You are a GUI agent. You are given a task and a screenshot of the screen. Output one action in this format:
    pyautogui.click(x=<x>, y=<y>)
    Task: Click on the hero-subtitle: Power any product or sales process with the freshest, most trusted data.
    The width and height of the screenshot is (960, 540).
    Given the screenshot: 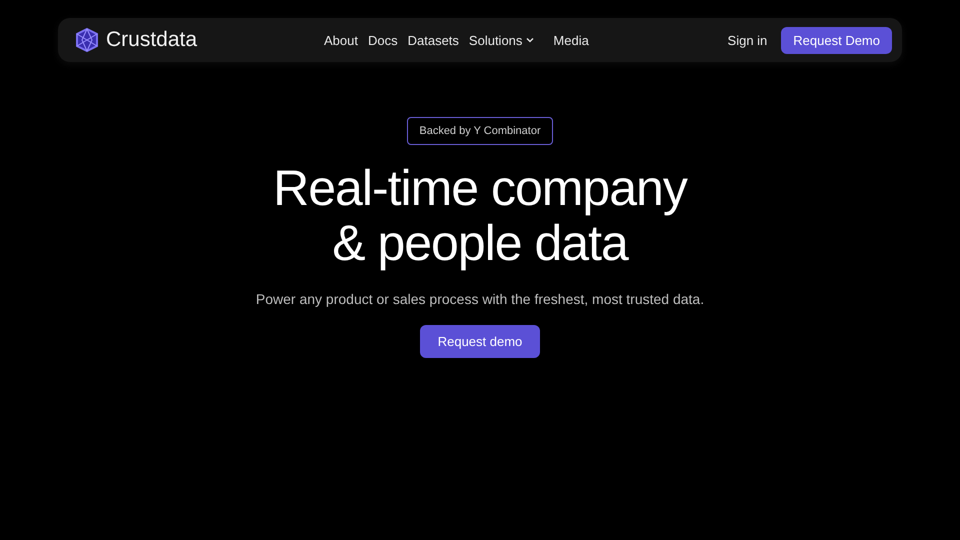 What is the action you would take?
    pyautogui.click(x=480, y=299)
    